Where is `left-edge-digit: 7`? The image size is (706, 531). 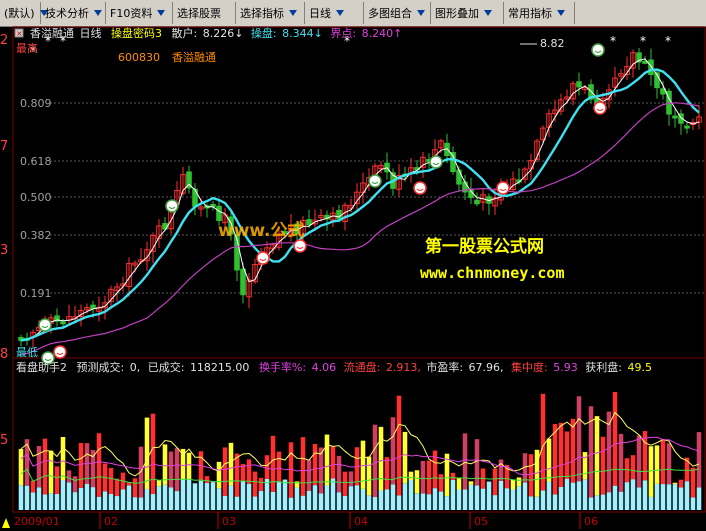 left-edge-digit: 7 is located at coordinates (4, 146).